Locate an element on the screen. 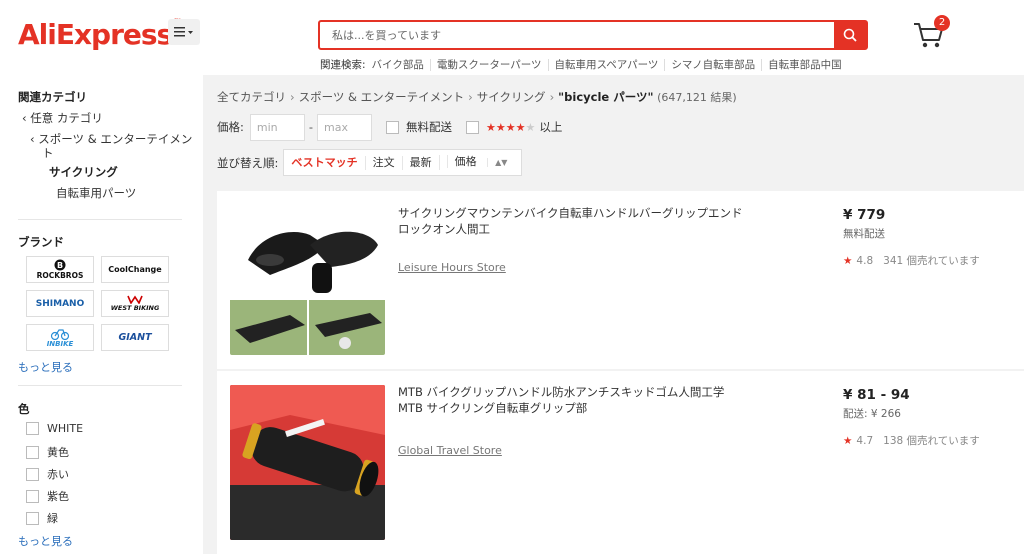  sort-newest: 最新 is located at coordinates (420, 162).